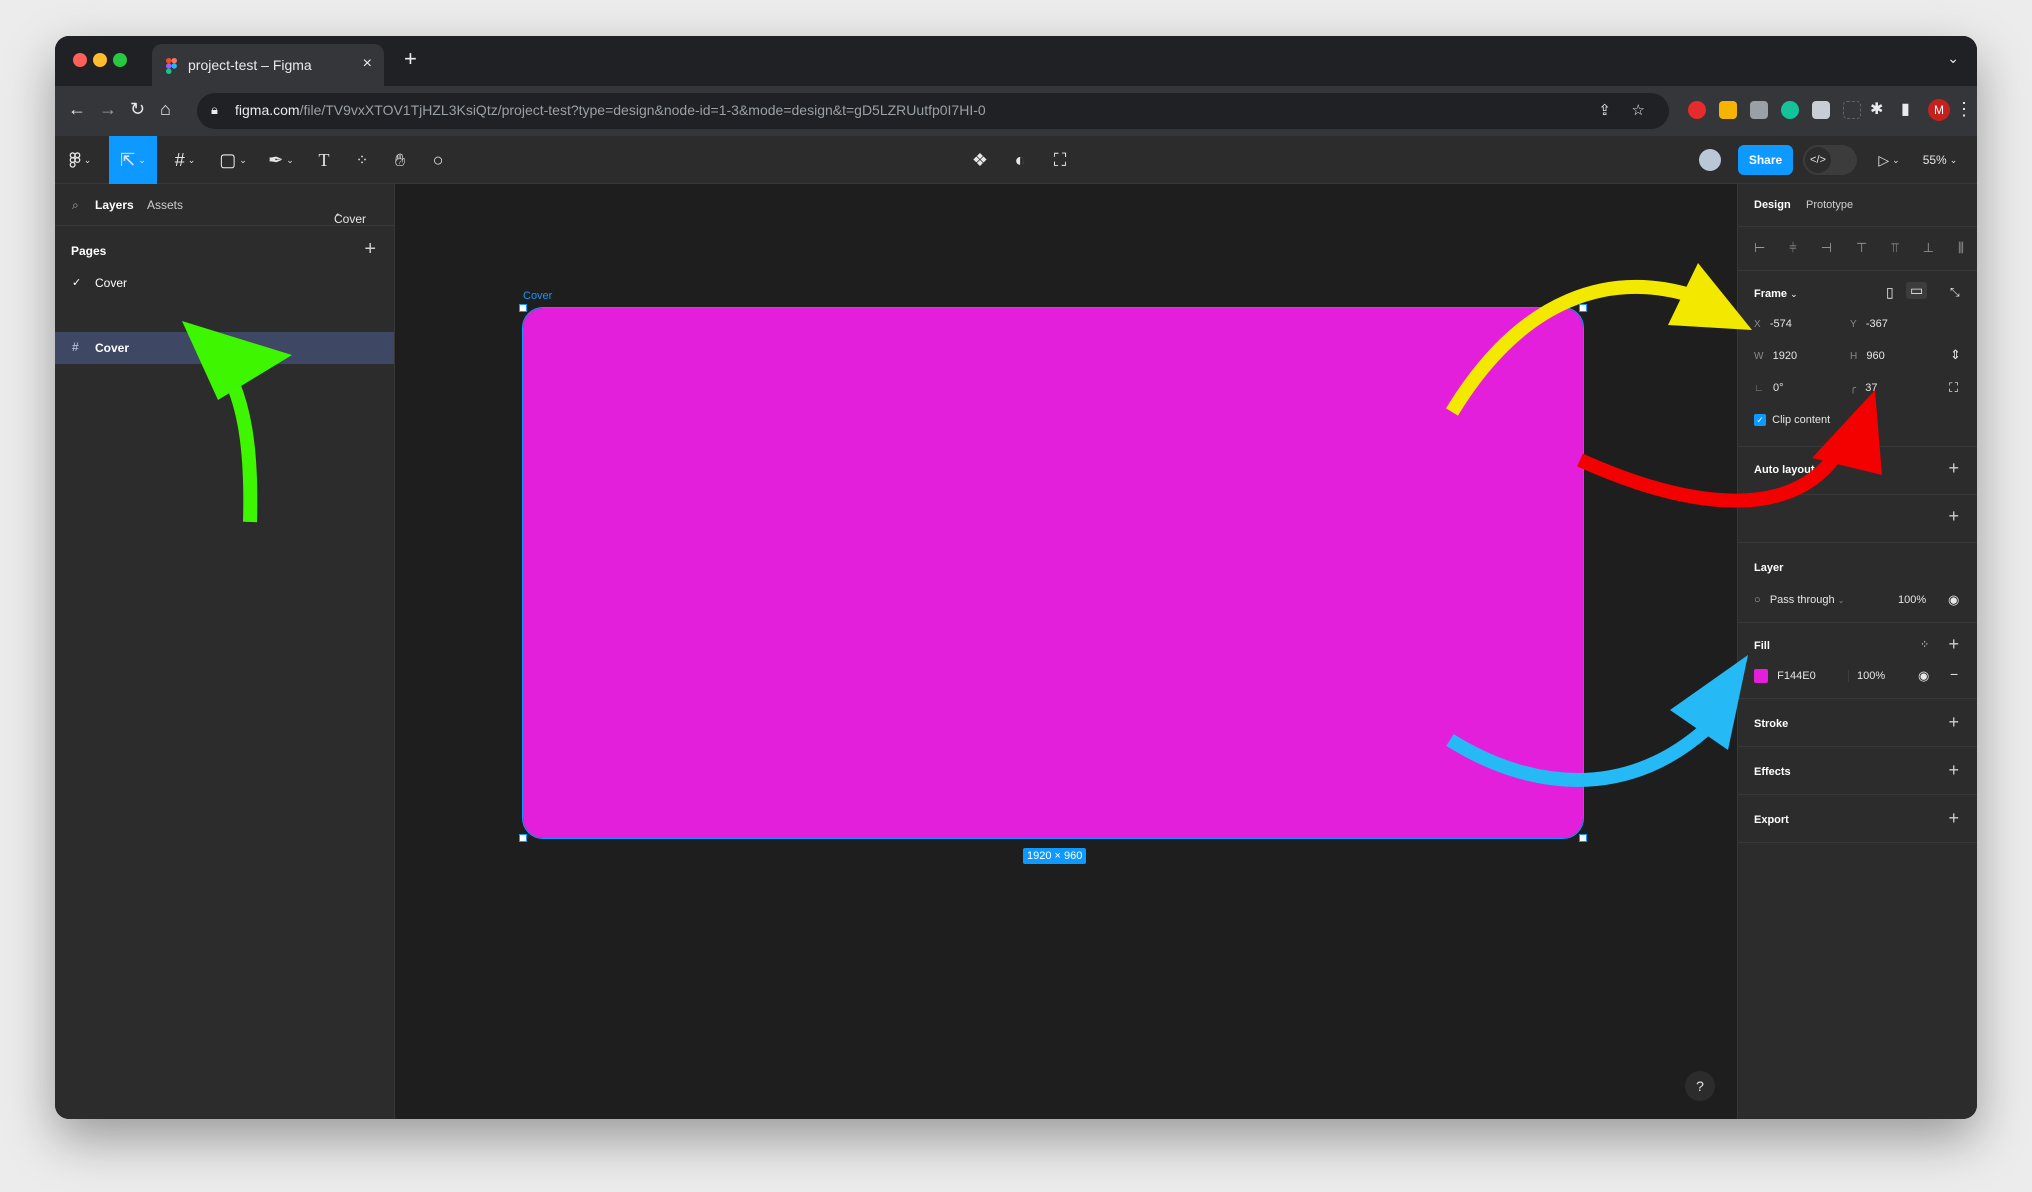 The height and width of the screenshot is (1192, 2032). What do you see at coordinates (1829, 205) in the screenshot?
I see `tab-prototype: Prototype` at bounding box center [1829, 205].